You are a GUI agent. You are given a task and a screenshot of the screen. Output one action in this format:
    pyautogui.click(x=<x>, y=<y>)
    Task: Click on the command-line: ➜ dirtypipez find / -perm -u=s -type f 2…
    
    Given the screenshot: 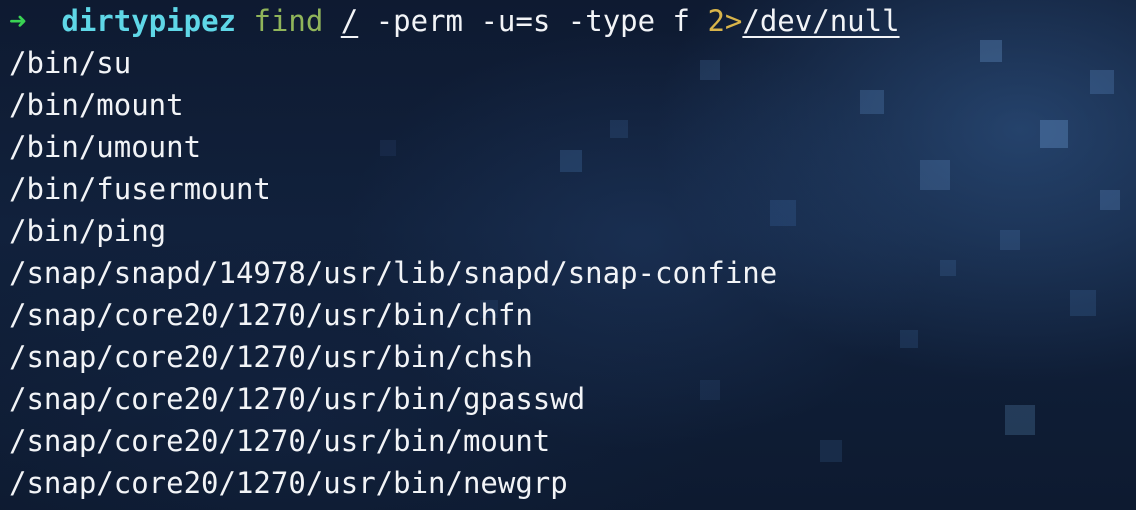 What is the action you would take?
    pyautogui.click(x=572, y=21)
    